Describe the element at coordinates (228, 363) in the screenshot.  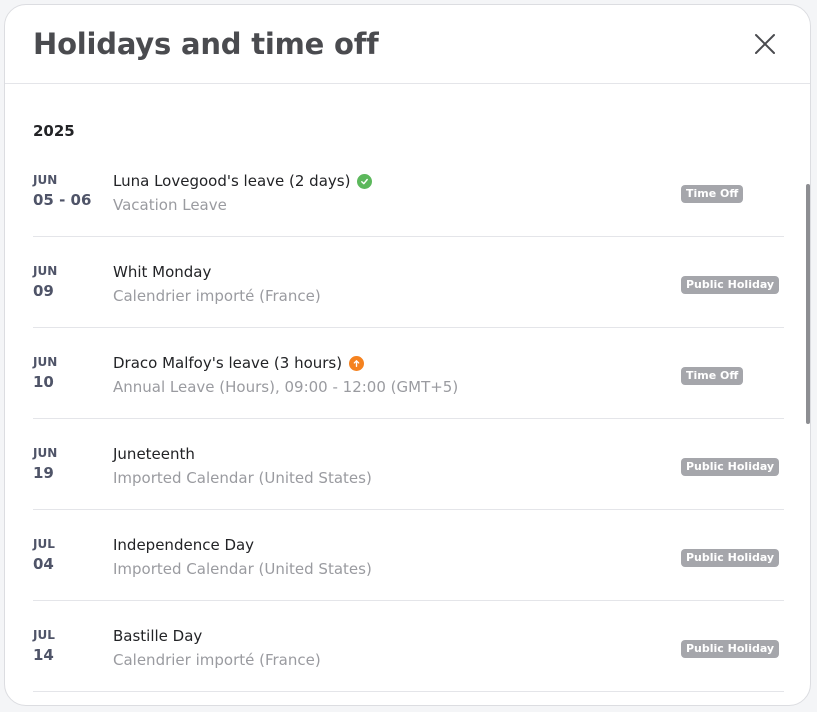
I see `event-name: Draco Malfoy's leave (3 hours)` at that location.